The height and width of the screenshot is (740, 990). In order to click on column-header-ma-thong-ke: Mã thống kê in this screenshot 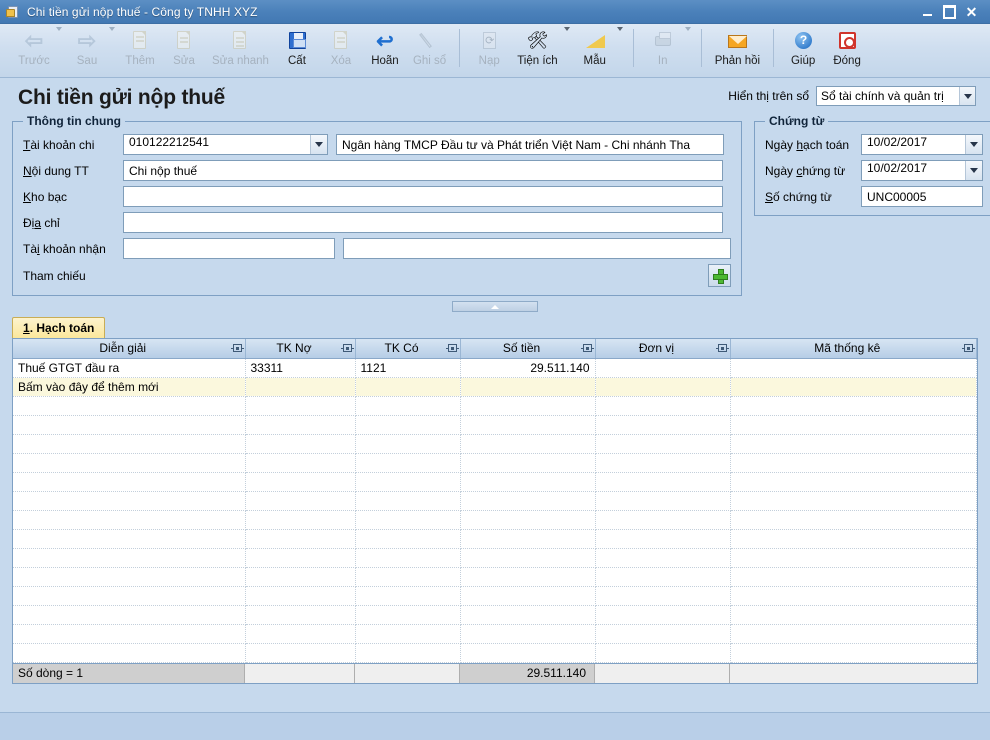, I will do `click(853, 349)`.